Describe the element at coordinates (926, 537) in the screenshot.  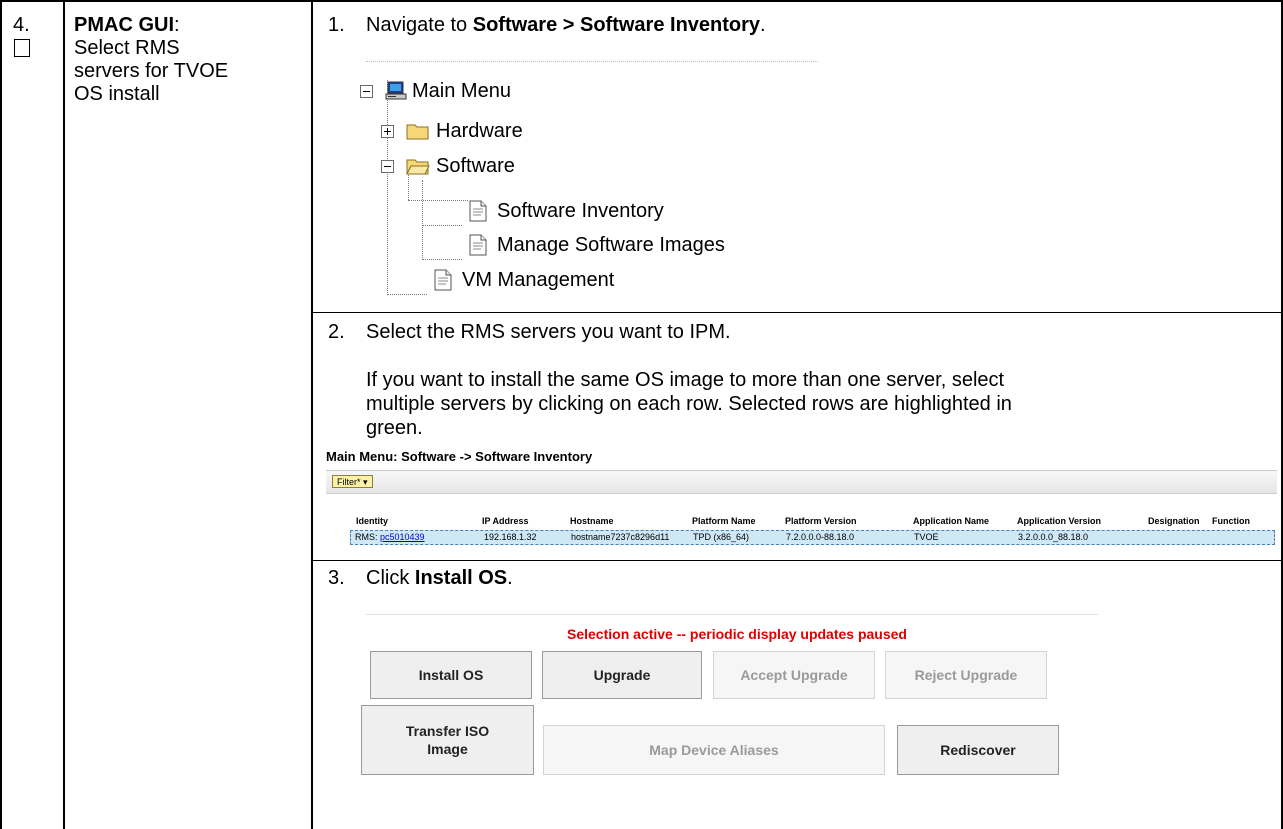
I see `cell-application-name: TVOE` at that location.